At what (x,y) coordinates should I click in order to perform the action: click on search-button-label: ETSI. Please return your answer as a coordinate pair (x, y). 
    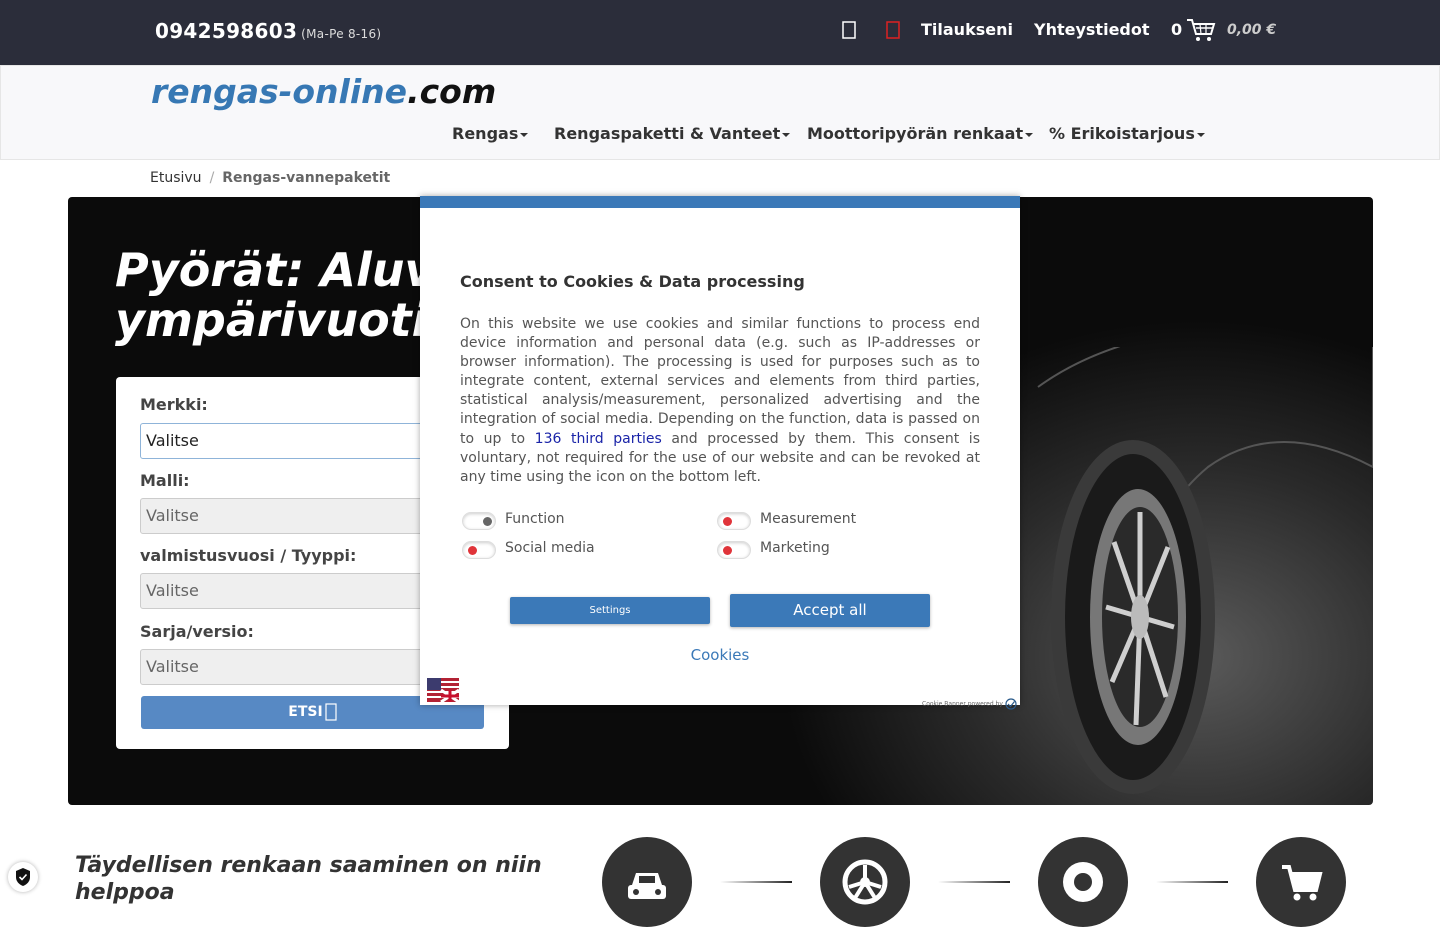
    Looking at the image, I should click on (305, 712).